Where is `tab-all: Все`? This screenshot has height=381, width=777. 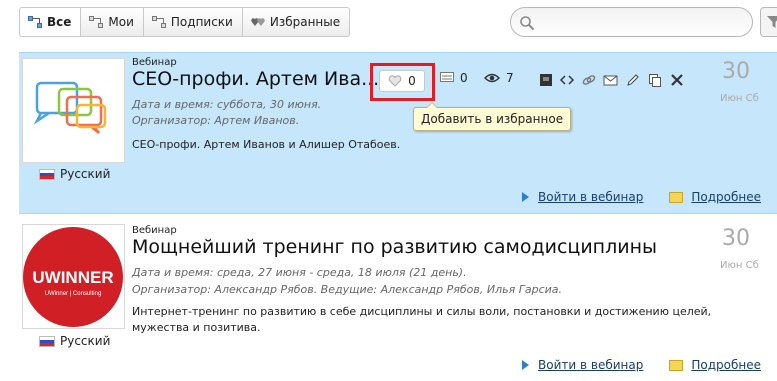
tab-all: Все is located at coordinates (50, 22).